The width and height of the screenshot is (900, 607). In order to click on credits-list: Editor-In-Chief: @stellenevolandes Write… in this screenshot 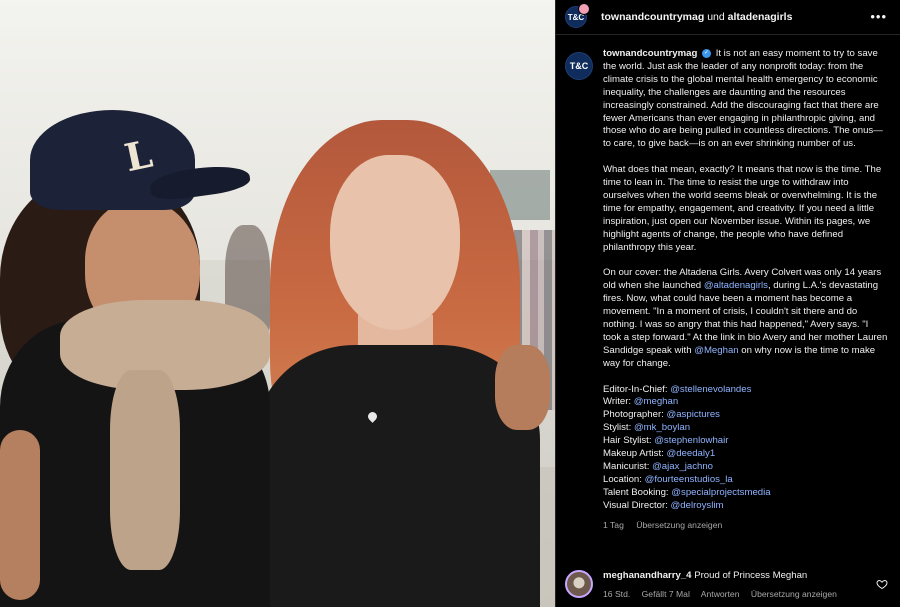, I will do `click(746, 448)`.